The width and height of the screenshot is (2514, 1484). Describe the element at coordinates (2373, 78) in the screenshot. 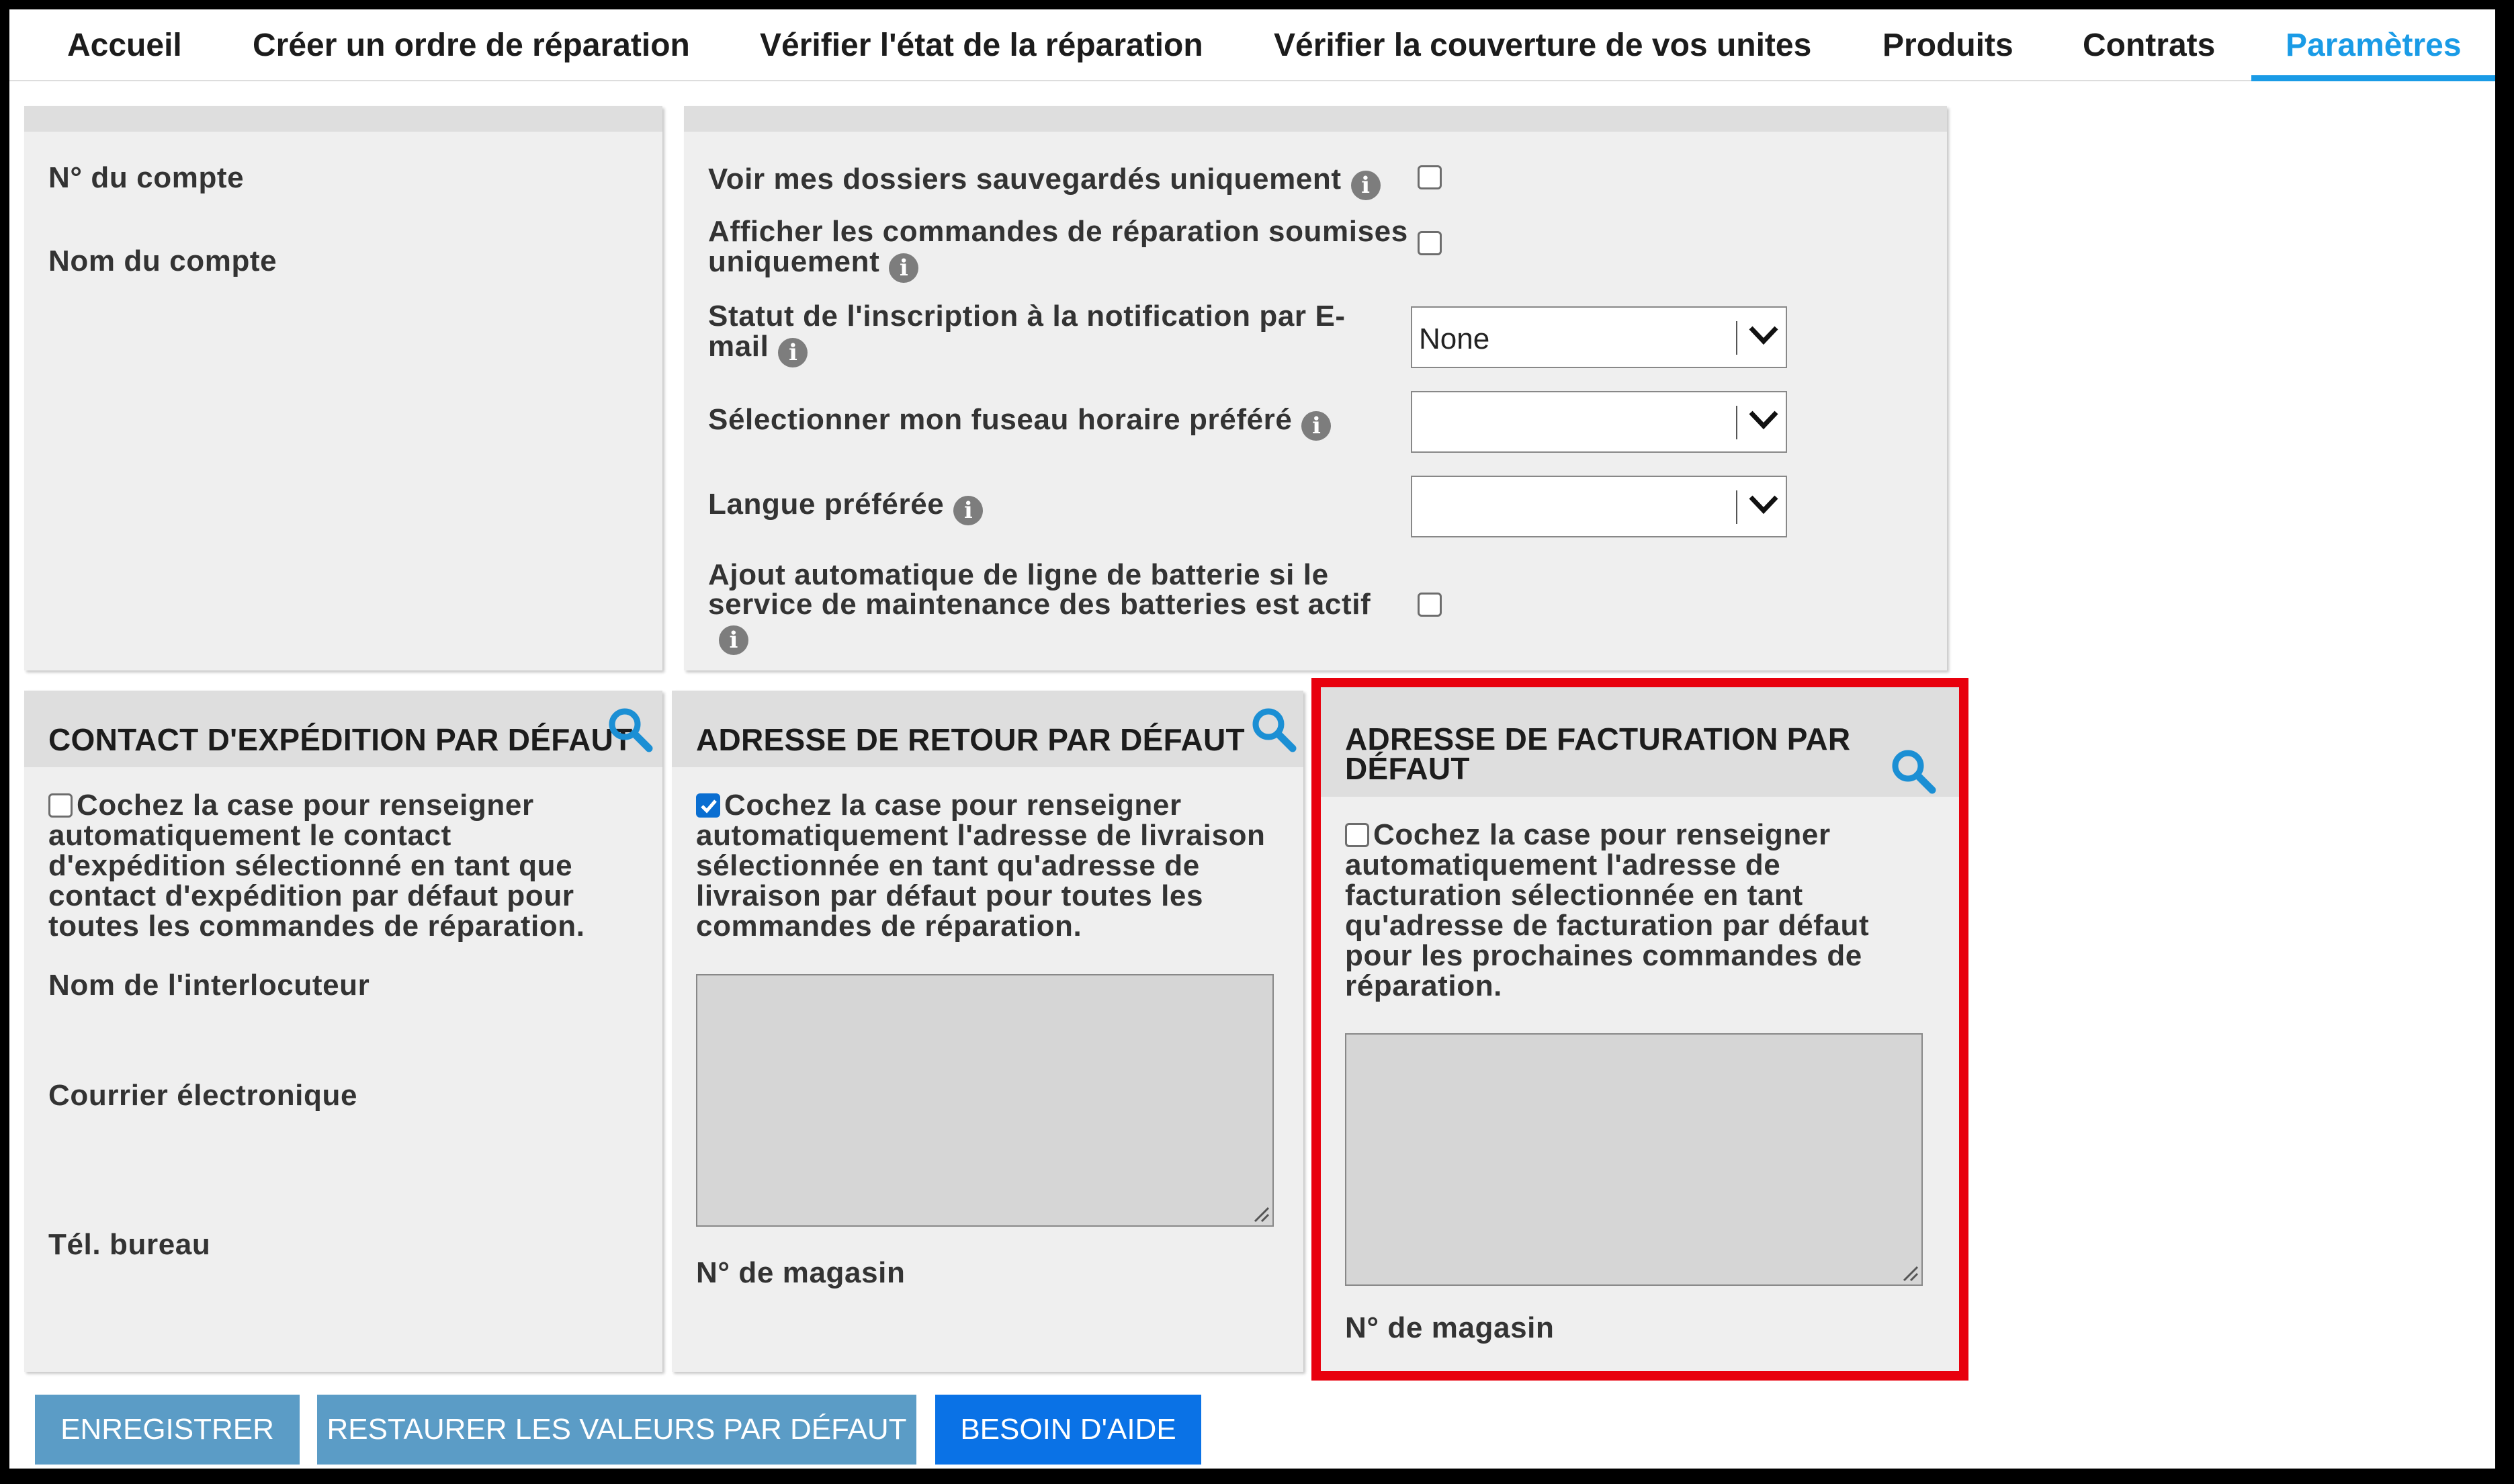

I see `active-tab-indicator` at that location.